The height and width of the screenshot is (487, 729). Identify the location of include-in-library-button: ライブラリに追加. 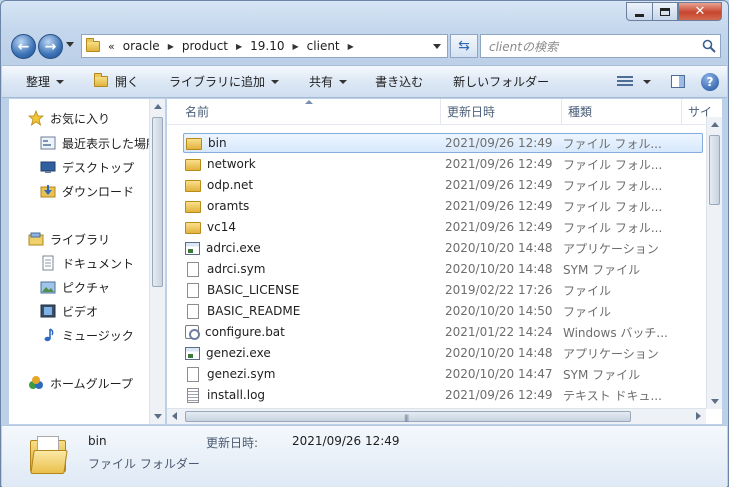
(224, 81).